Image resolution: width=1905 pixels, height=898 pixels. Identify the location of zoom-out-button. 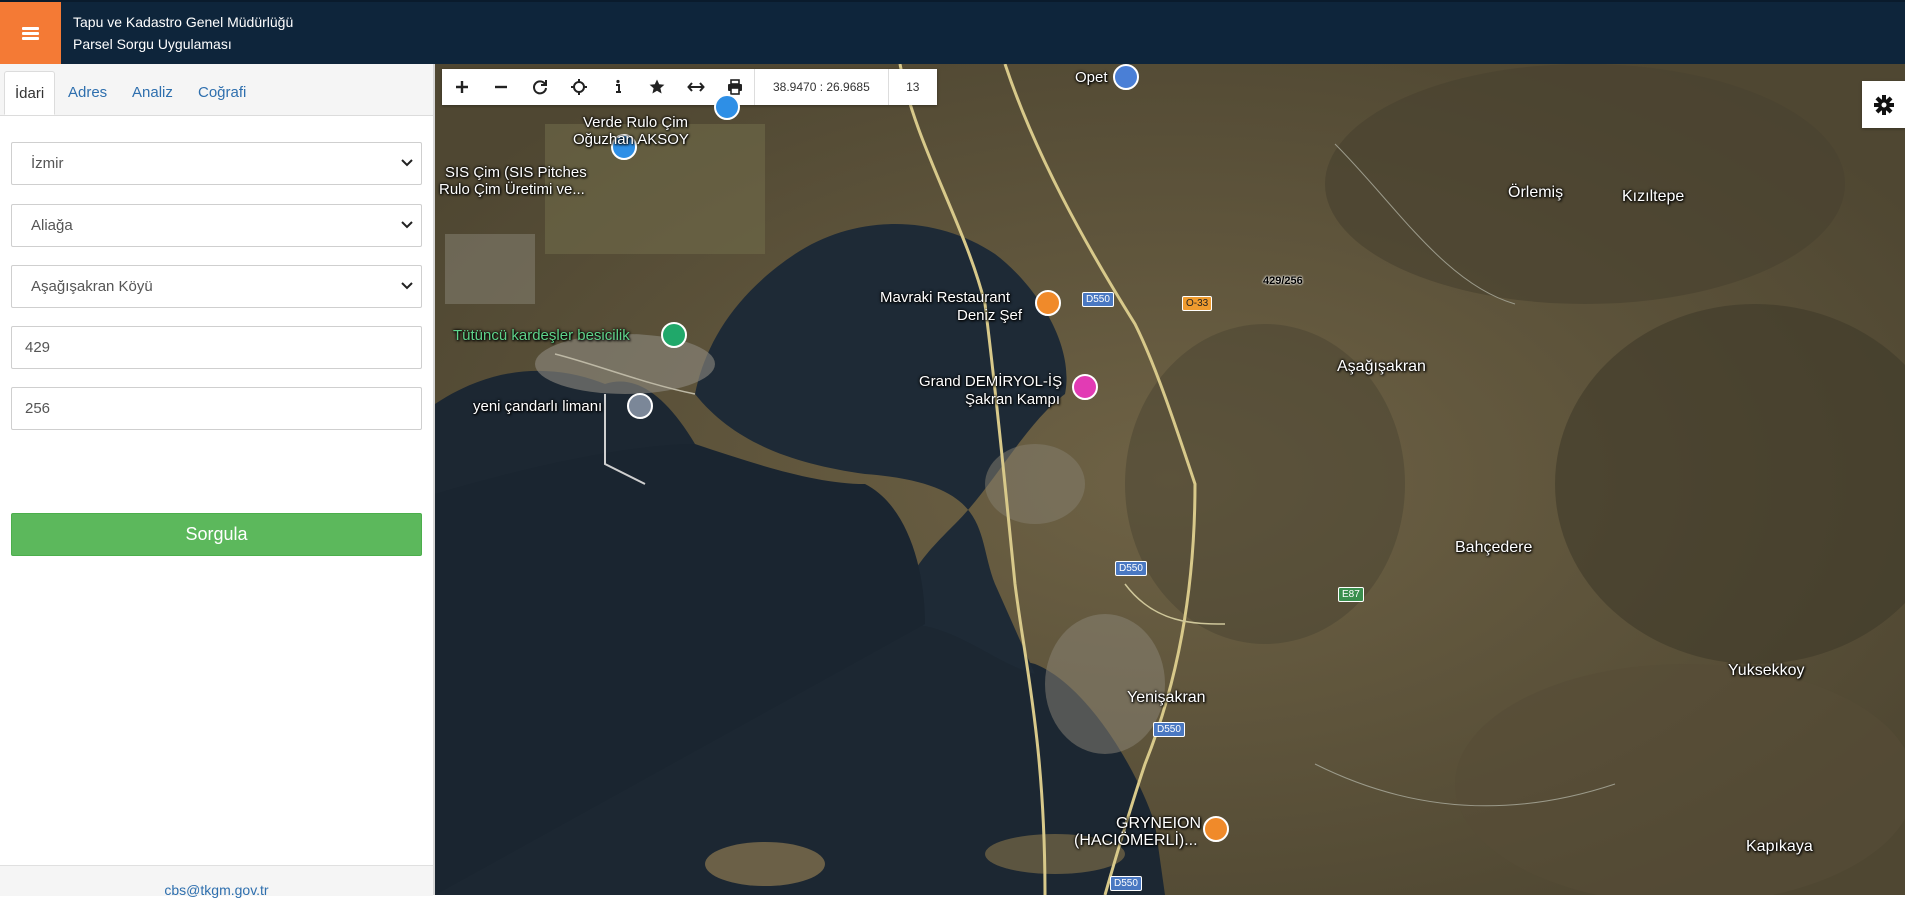
(500, 87).